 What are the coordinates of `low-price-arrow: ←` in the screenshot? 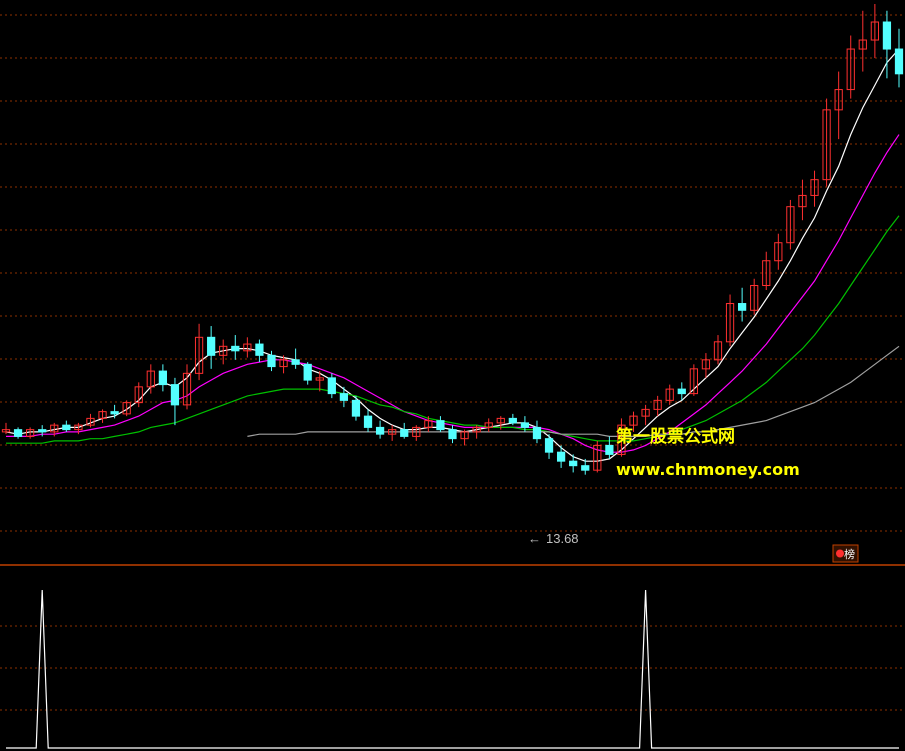 It's located at (534, 538).